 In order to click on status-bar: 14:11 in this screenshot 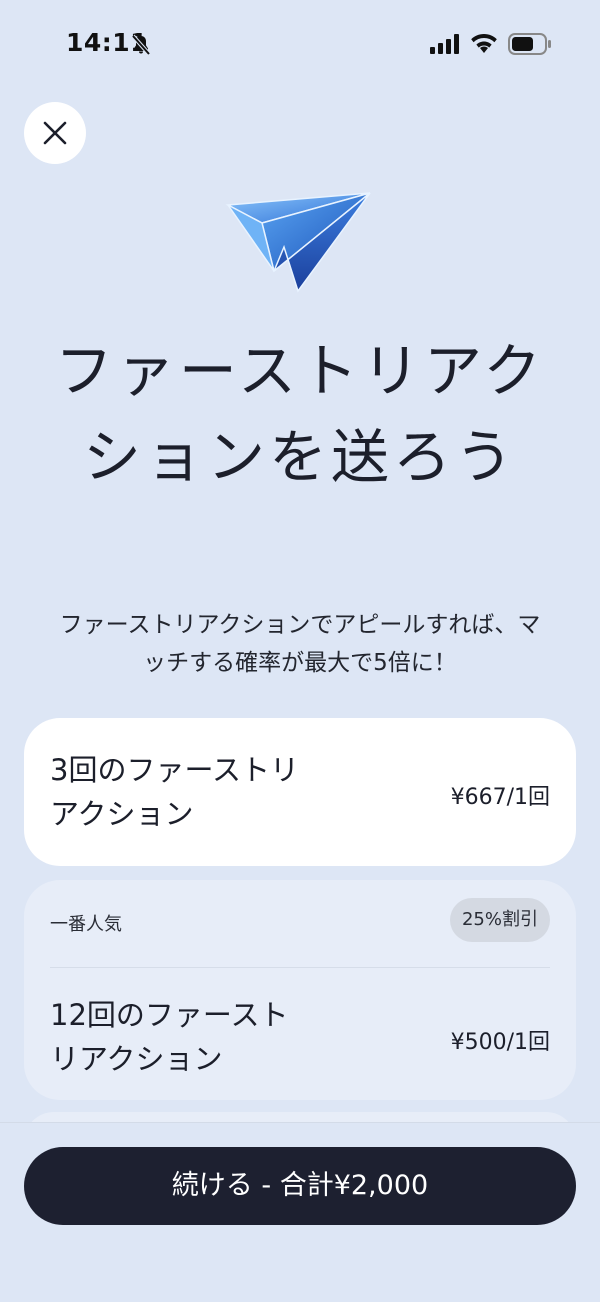, I will do `click(300, 44)`.